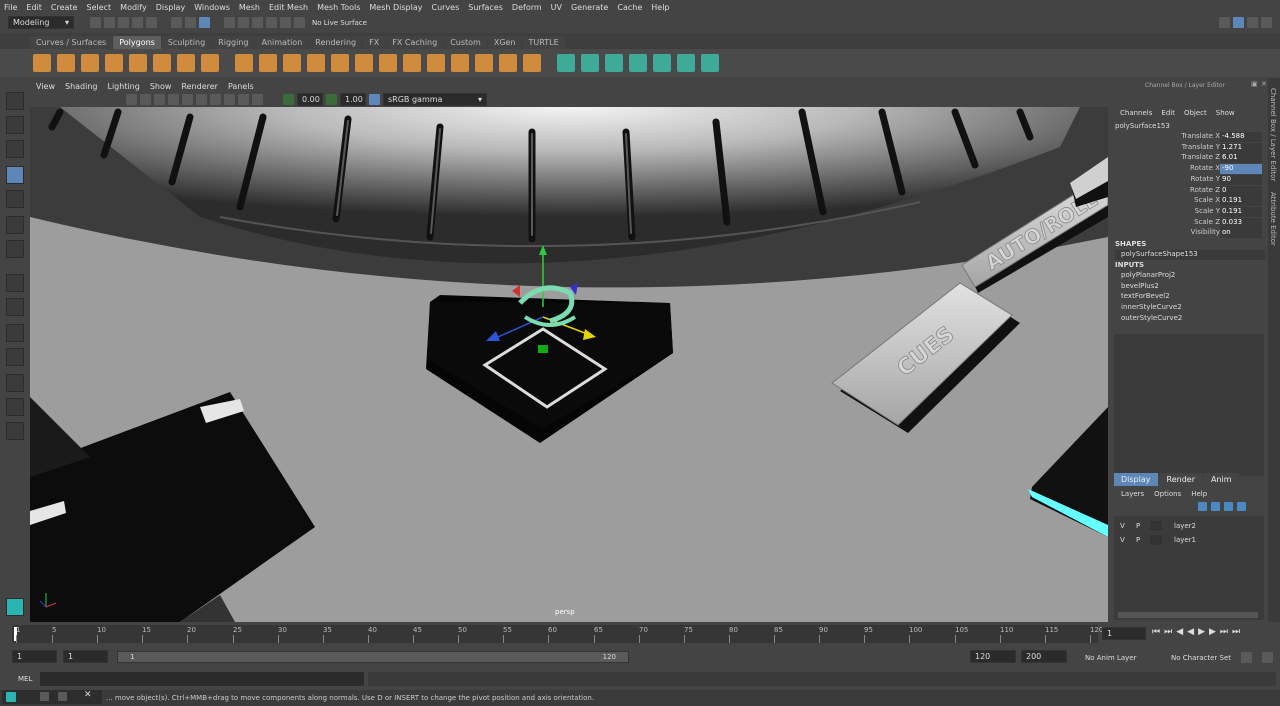  Describe the element at coordinates (212, 7) in the screenshot. I see `menu-windows: Windows` at that location.